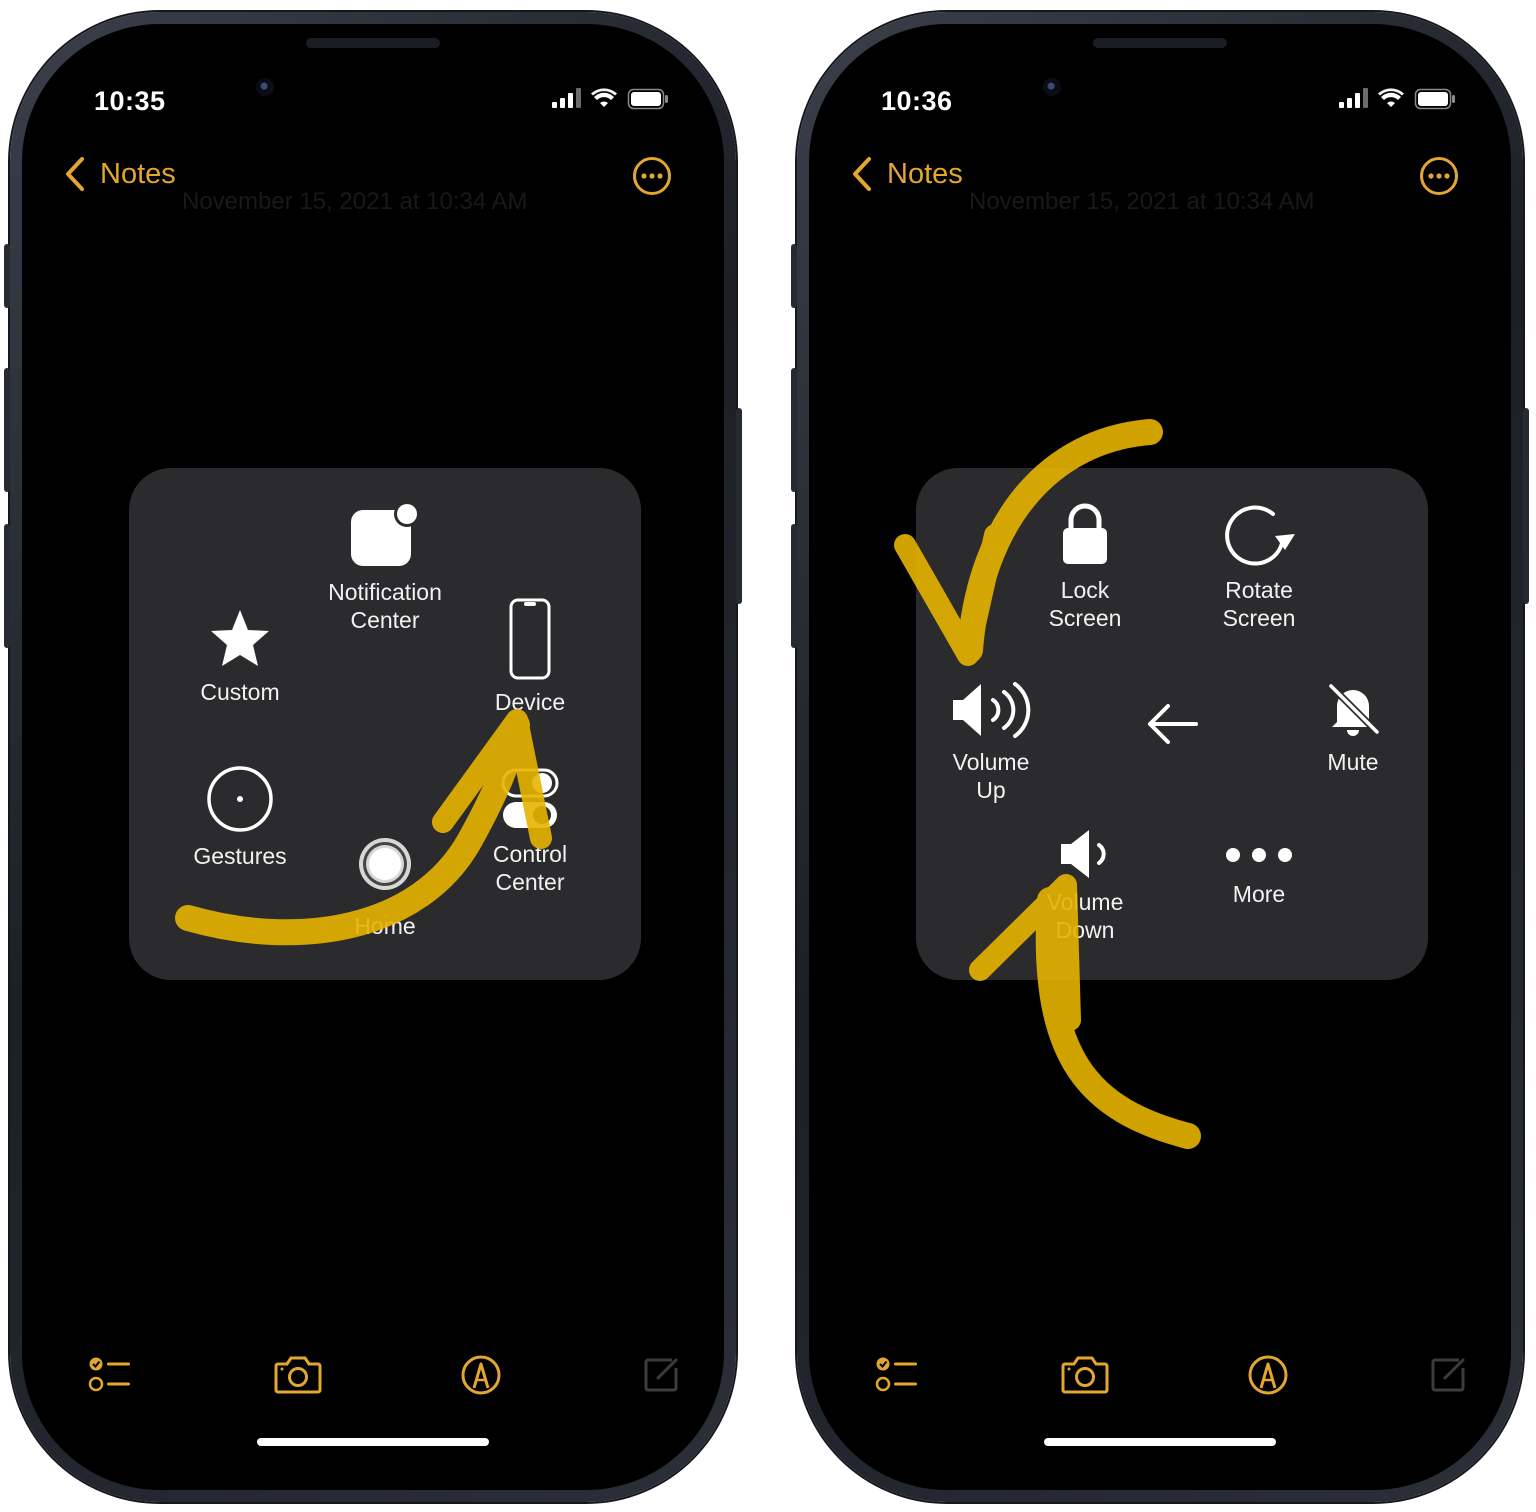  Describe the element at coordinates (530, 831) in the screenshot. I see `control-center-button: Control Center` at that location.